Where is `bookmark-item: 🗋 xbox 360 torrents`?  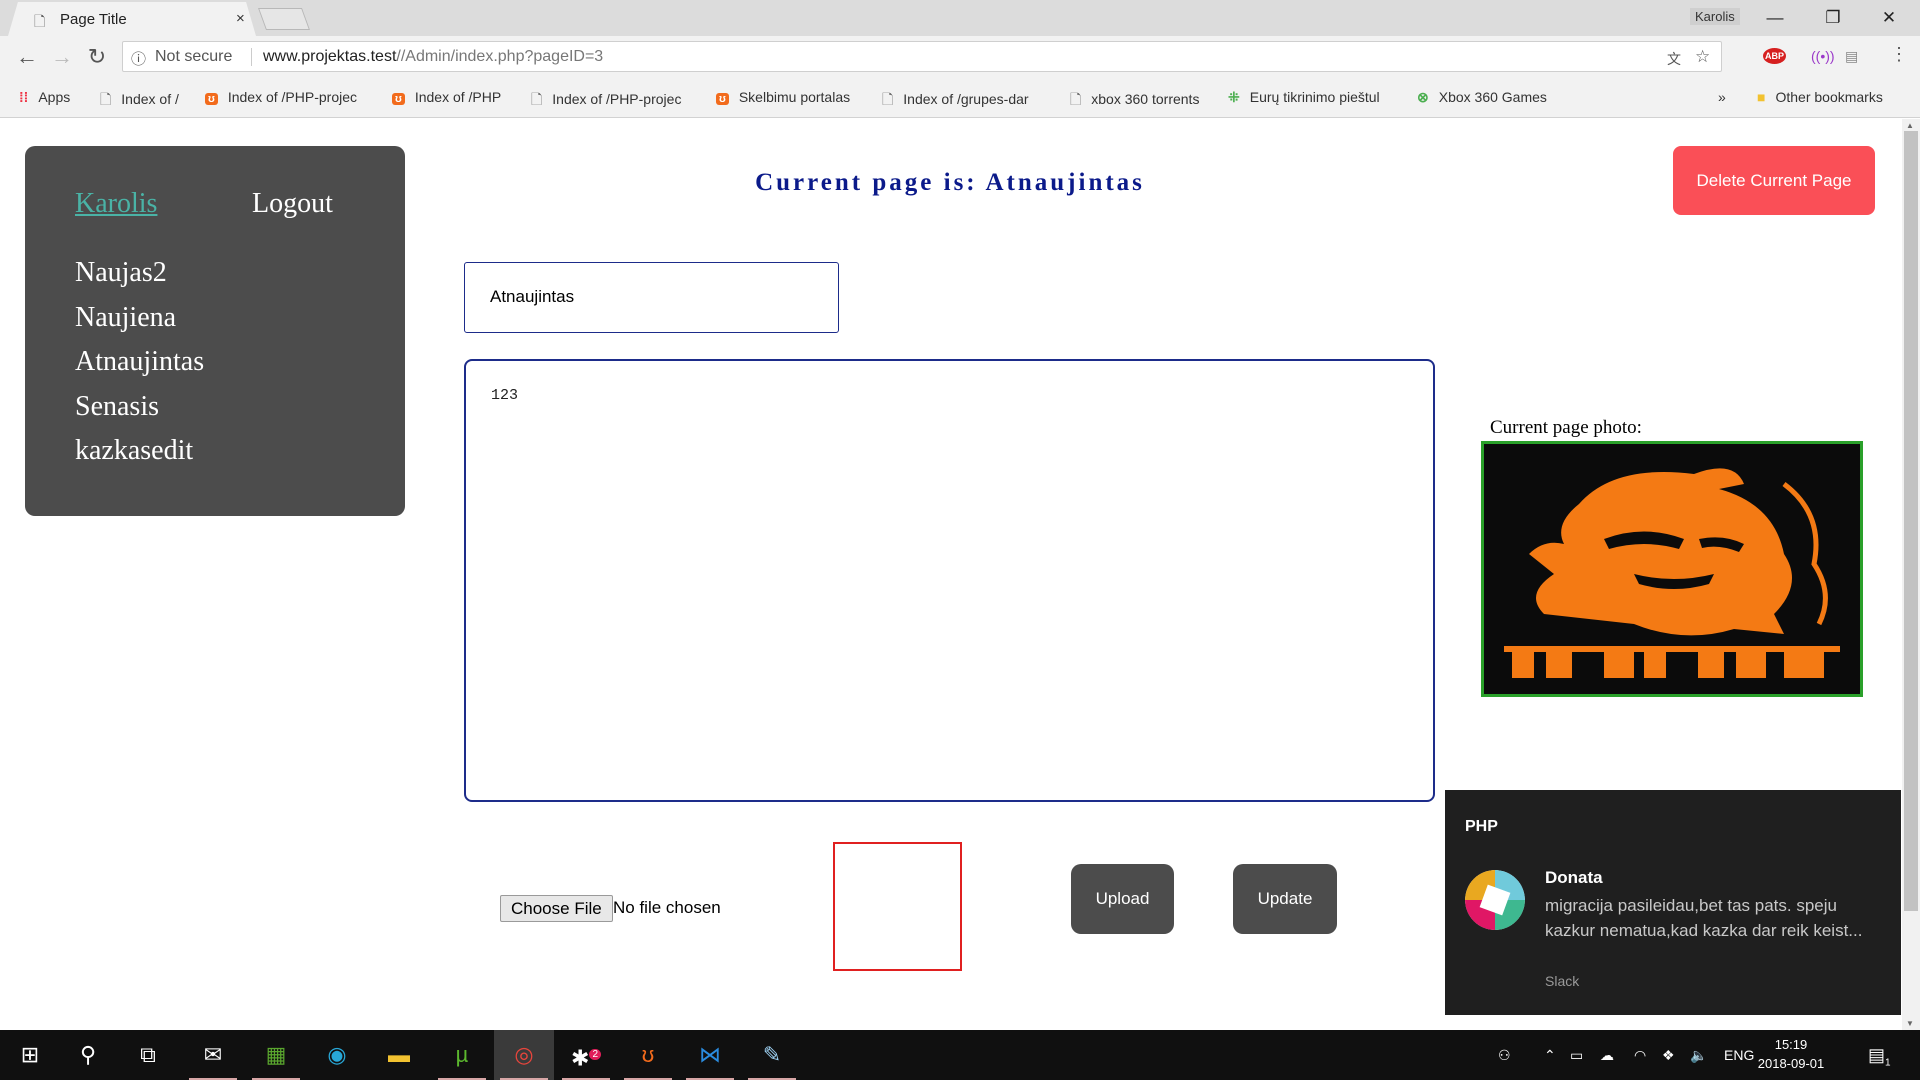 bookmark-item: 🗋 xbox 360 torrents is located at coordinates (1134, 101).